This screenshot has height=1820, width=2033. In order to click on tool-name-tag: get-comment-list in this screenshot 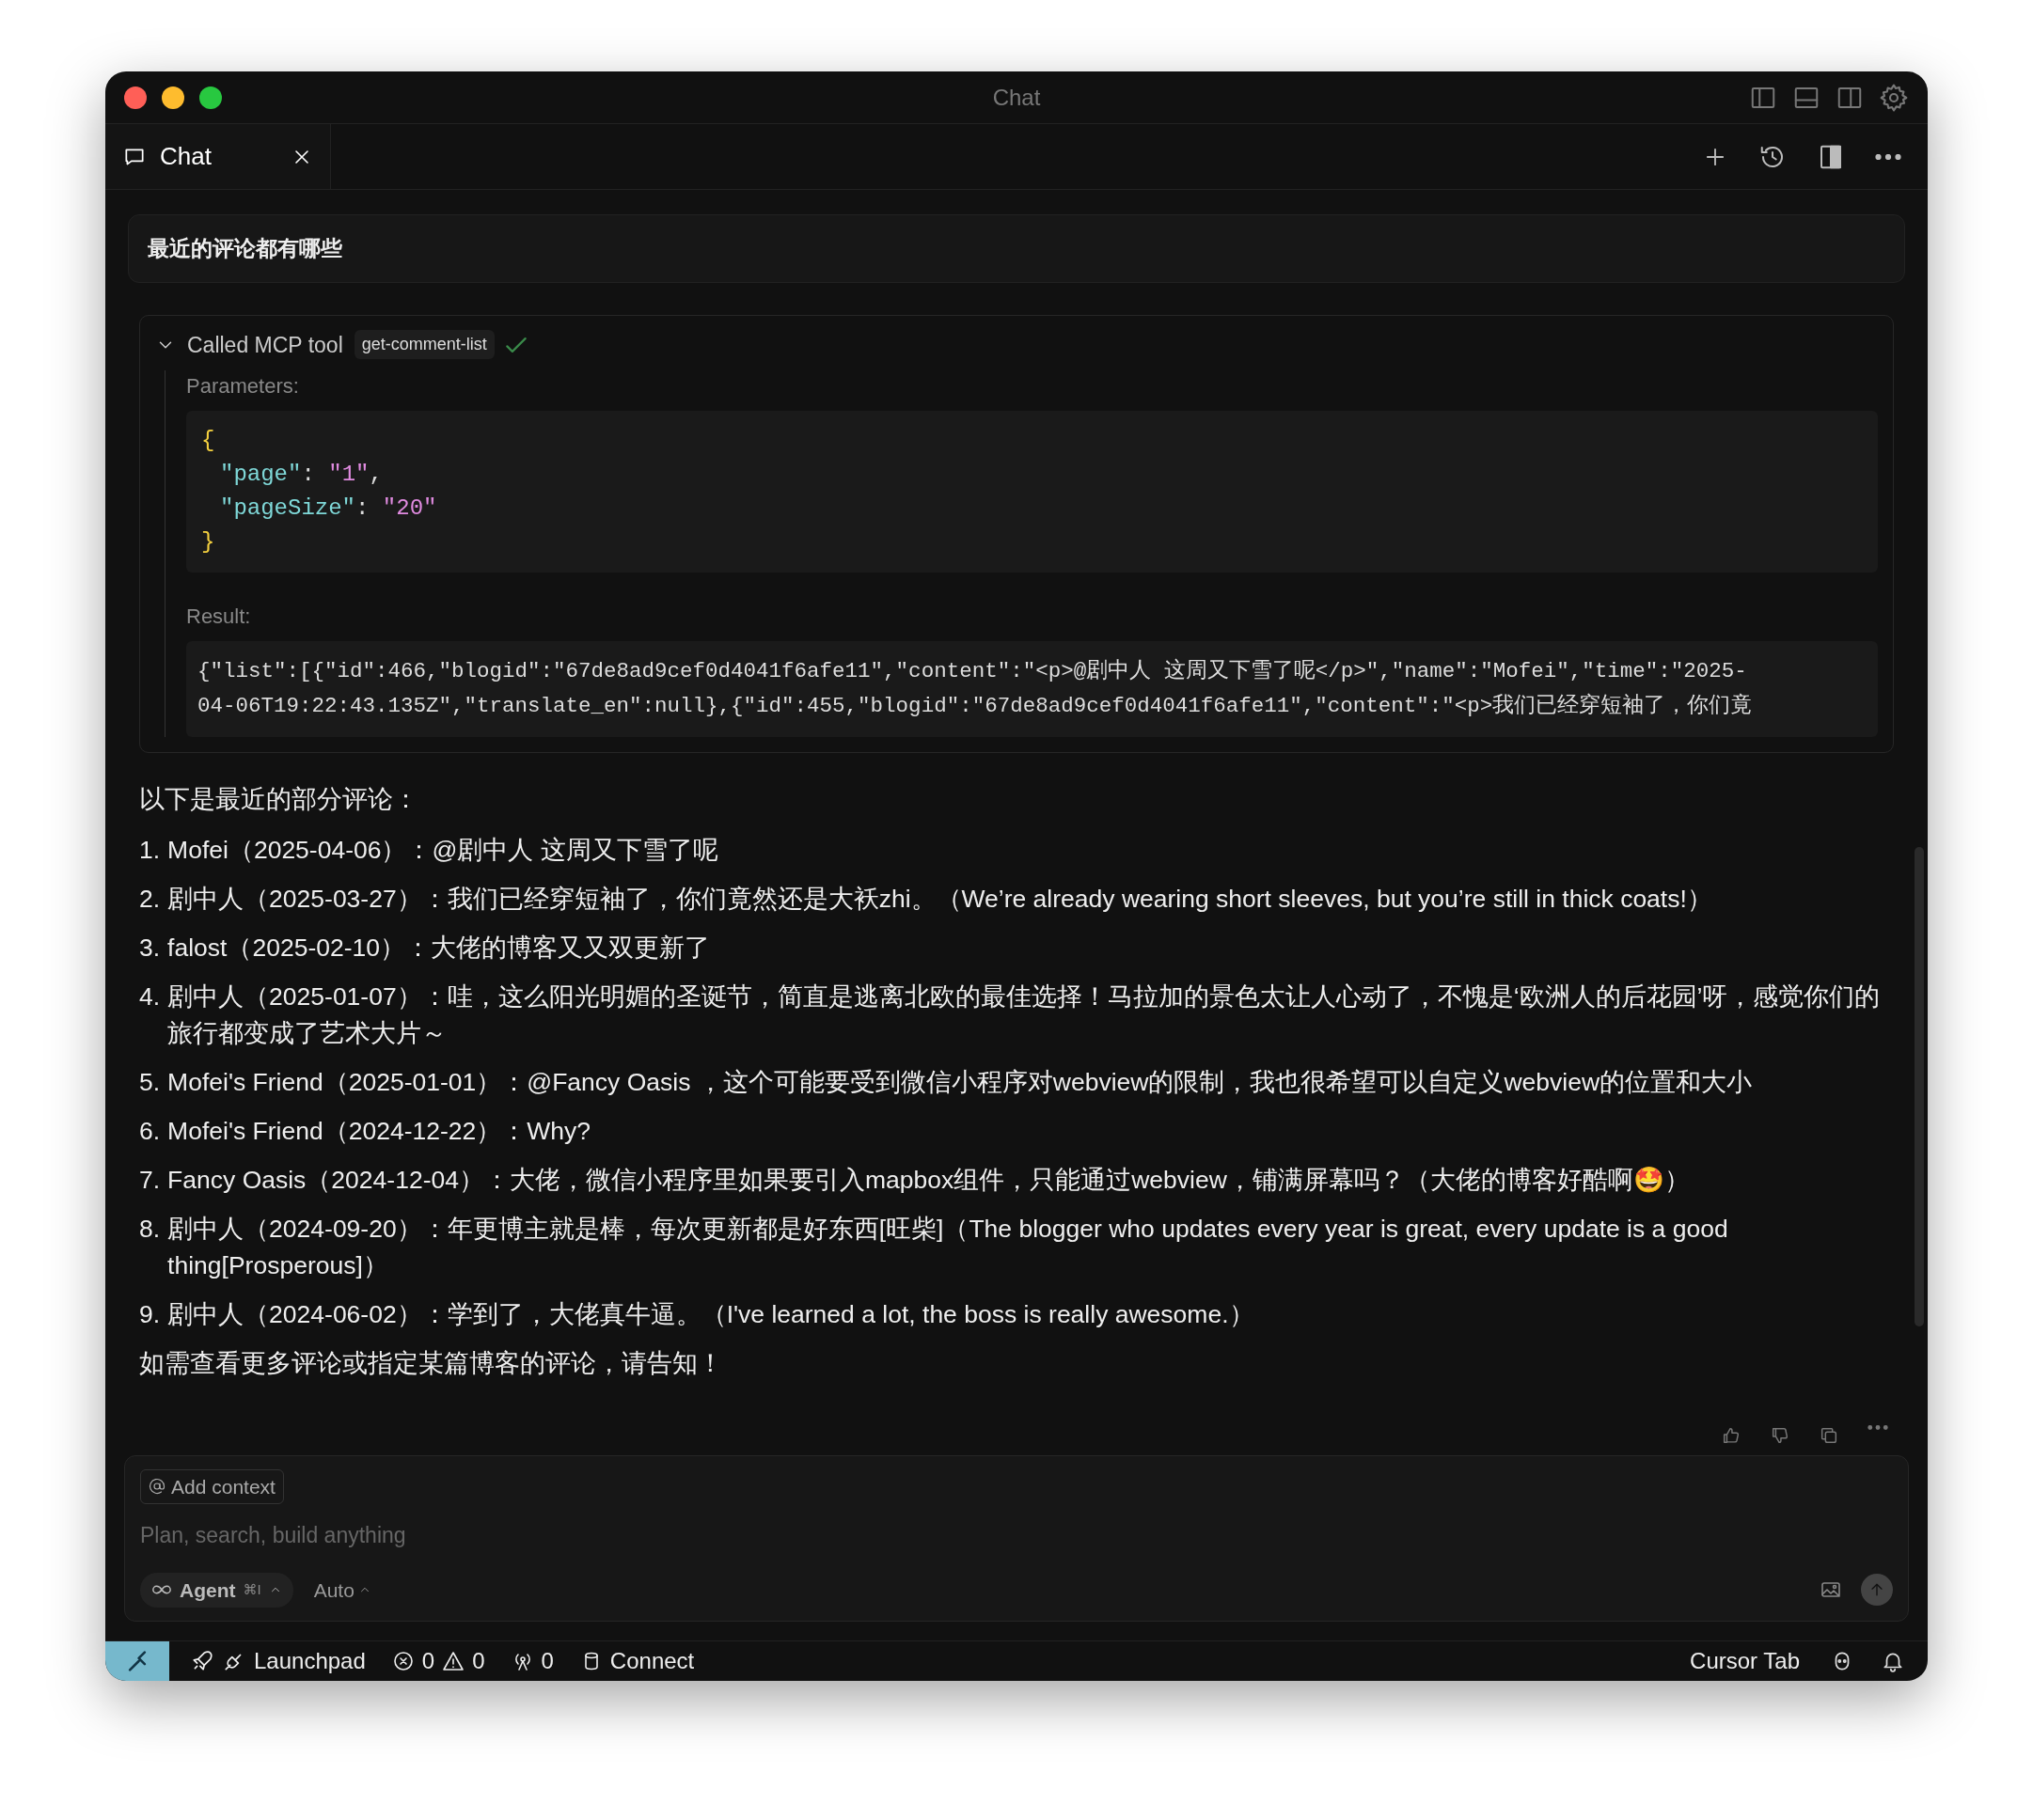, I will do `click(424, 345)`.